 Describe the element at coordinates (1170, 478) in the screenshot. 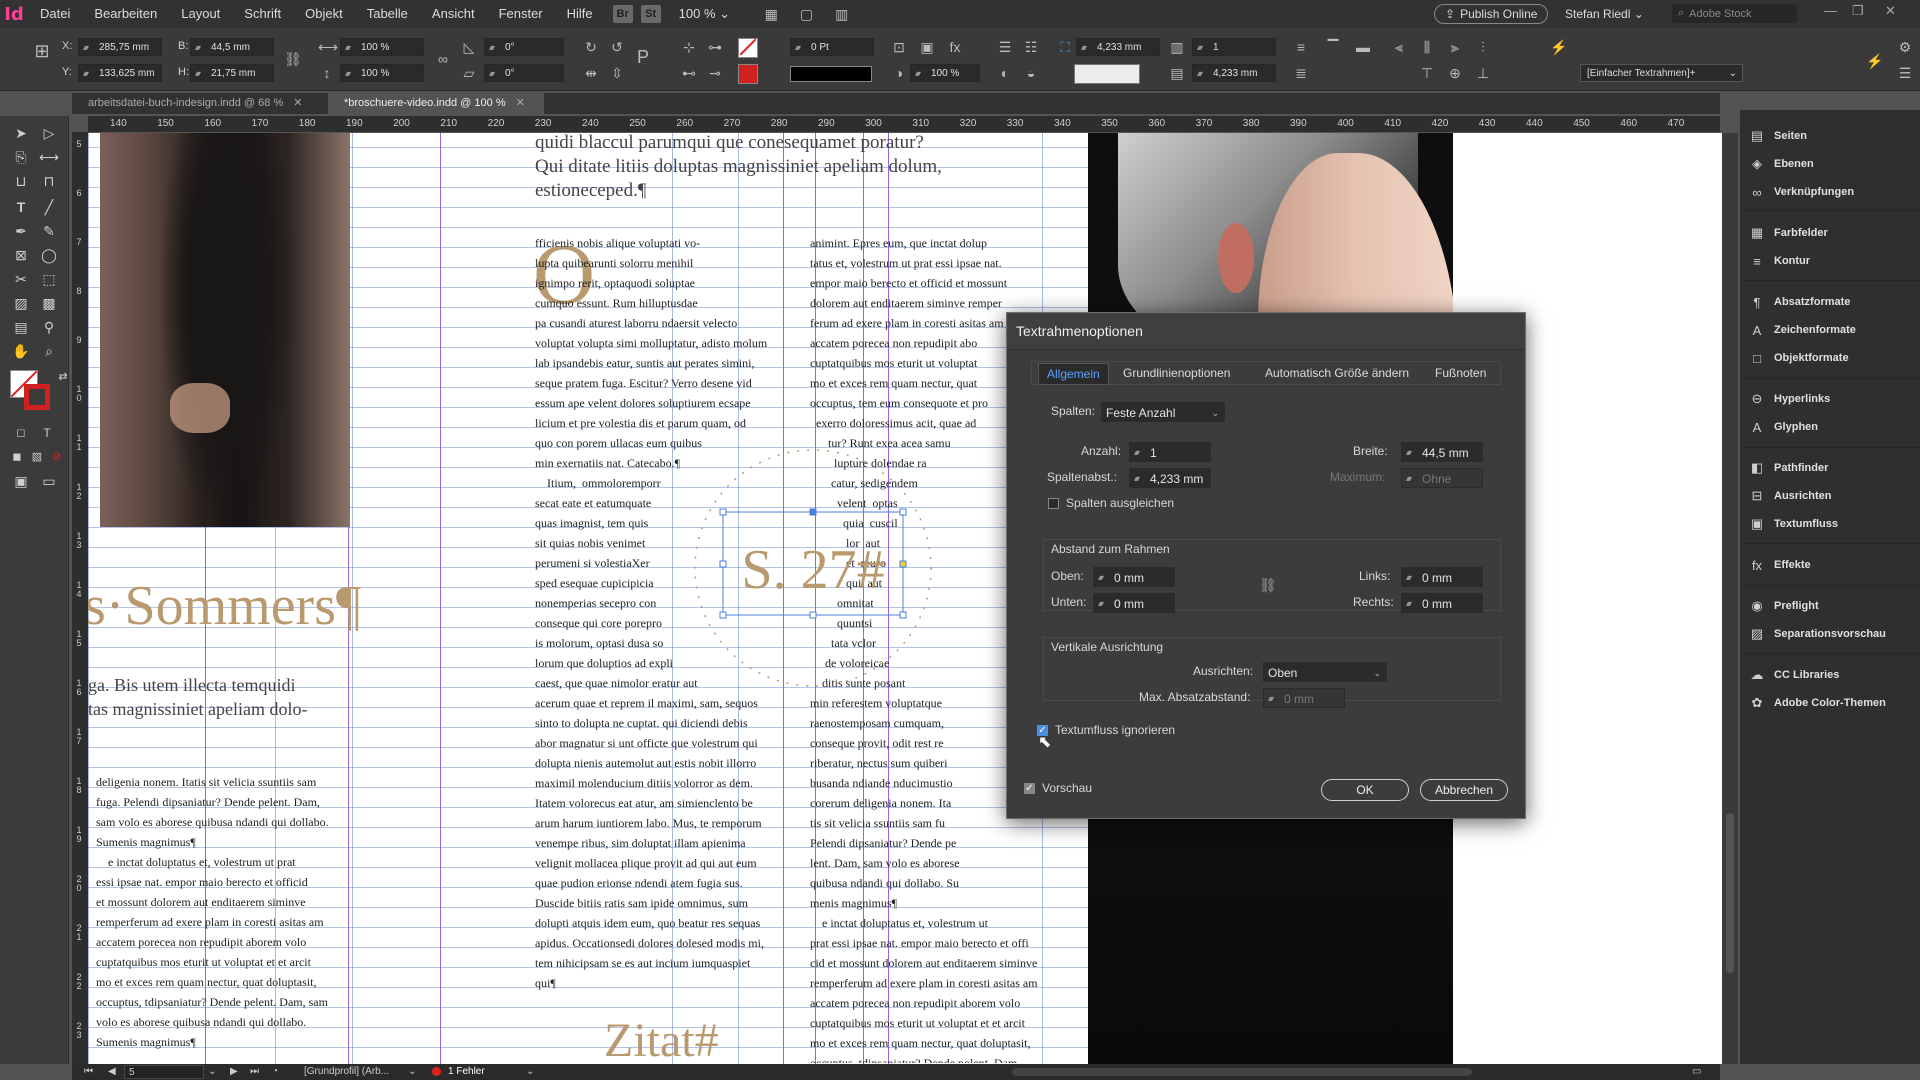

I see `spaltenabstand-field: 4,233 mm` at that location.